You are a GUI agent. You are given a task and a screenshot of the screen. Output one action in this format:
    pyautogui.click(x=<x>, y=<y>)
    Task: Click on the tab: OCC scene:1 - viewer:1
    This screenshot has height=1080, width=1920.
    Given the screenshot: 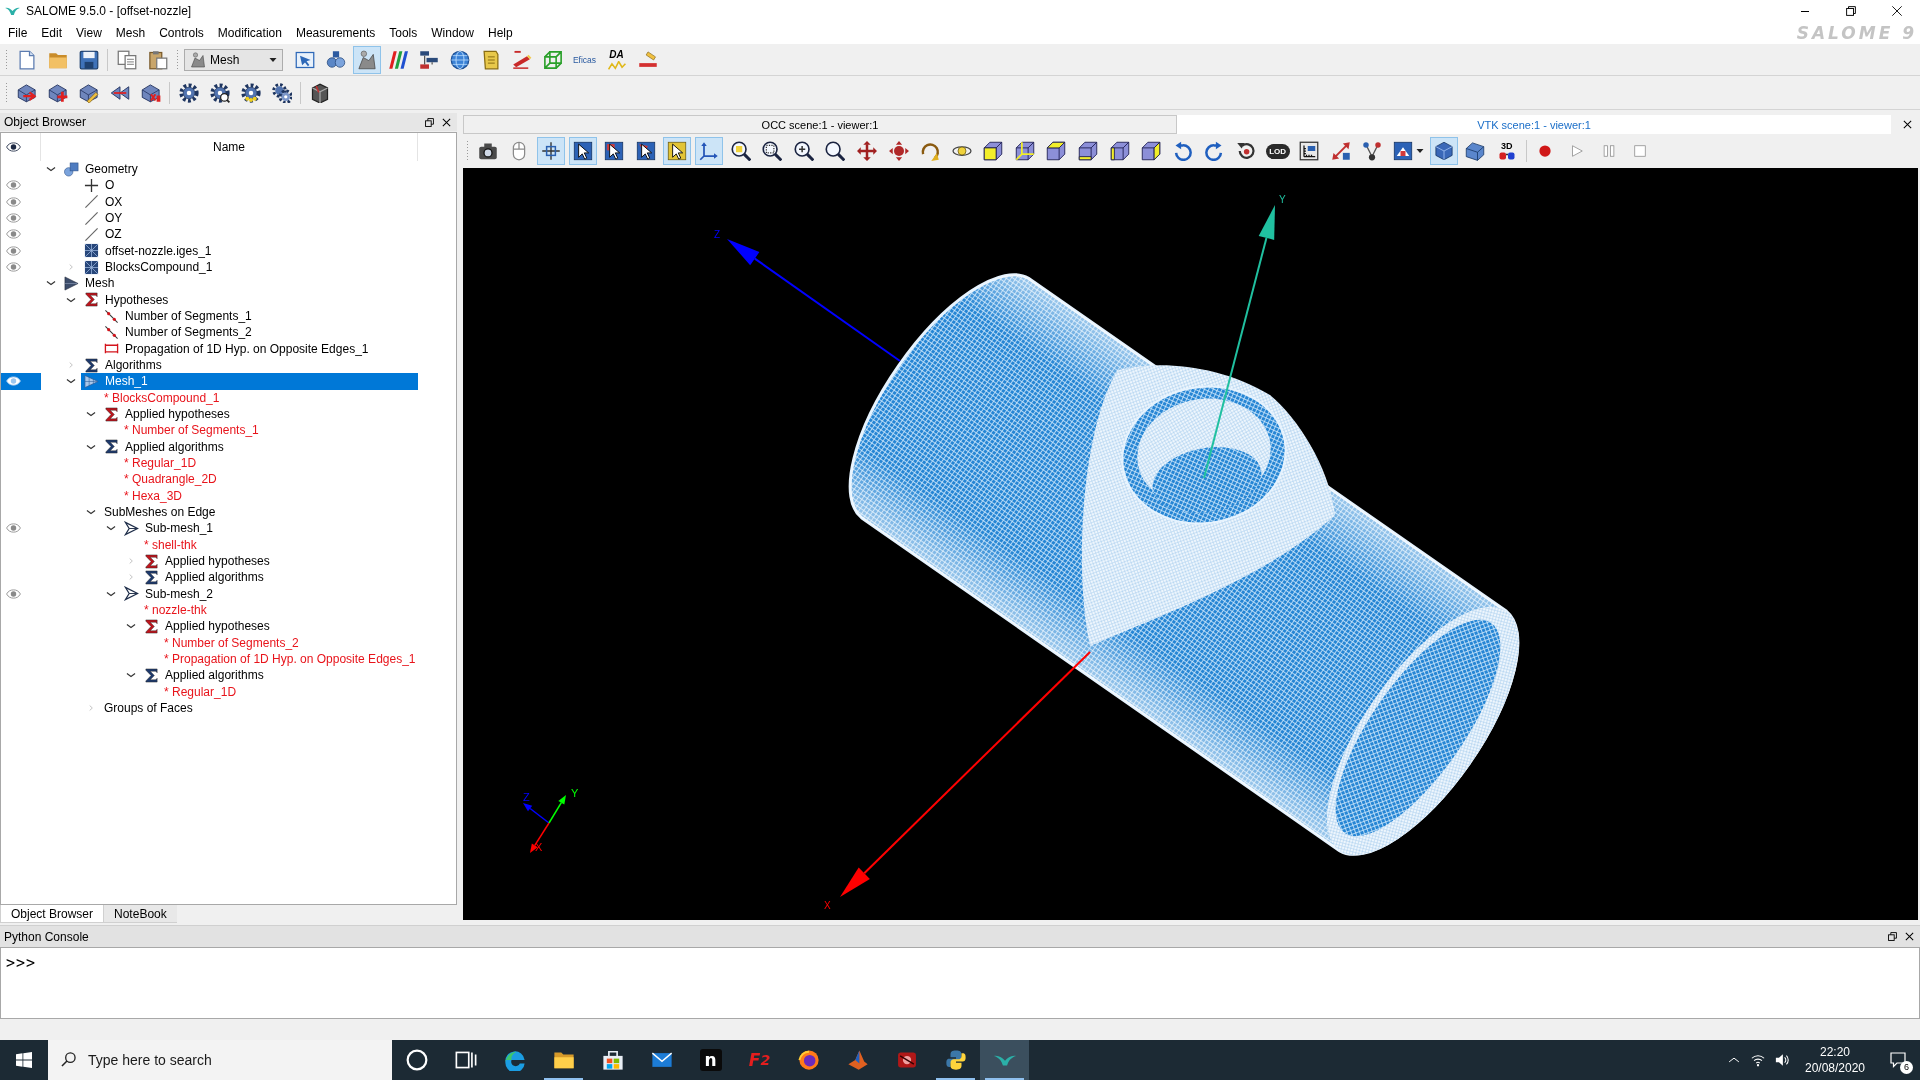 What is the action you would take?
    pyautogui.click(x=820, y=124)
    